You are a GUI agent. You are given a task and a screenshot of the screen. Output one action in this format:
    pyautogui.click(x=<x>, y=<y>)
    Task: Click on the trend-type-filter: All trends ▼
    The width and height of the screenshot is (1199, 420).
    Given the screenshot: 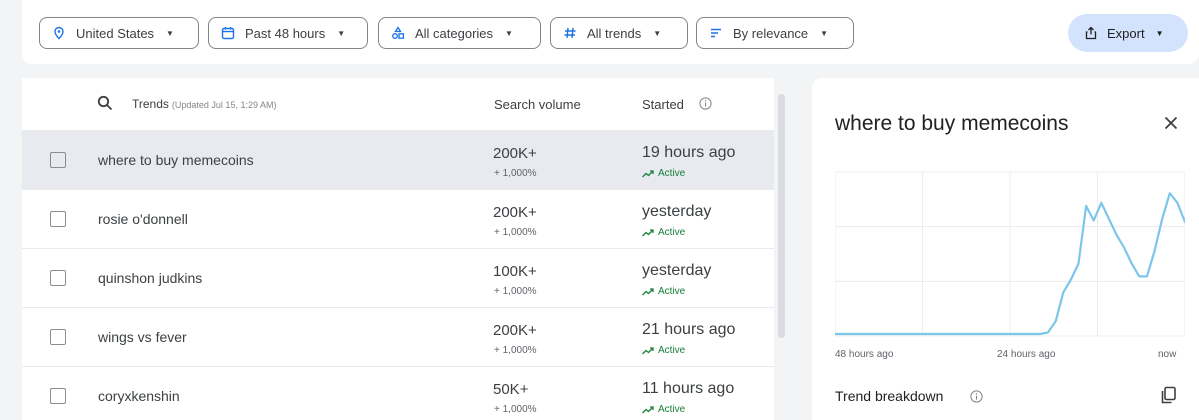 What is the action you would take?
    pyautogui.click(x=619, y=33)
    